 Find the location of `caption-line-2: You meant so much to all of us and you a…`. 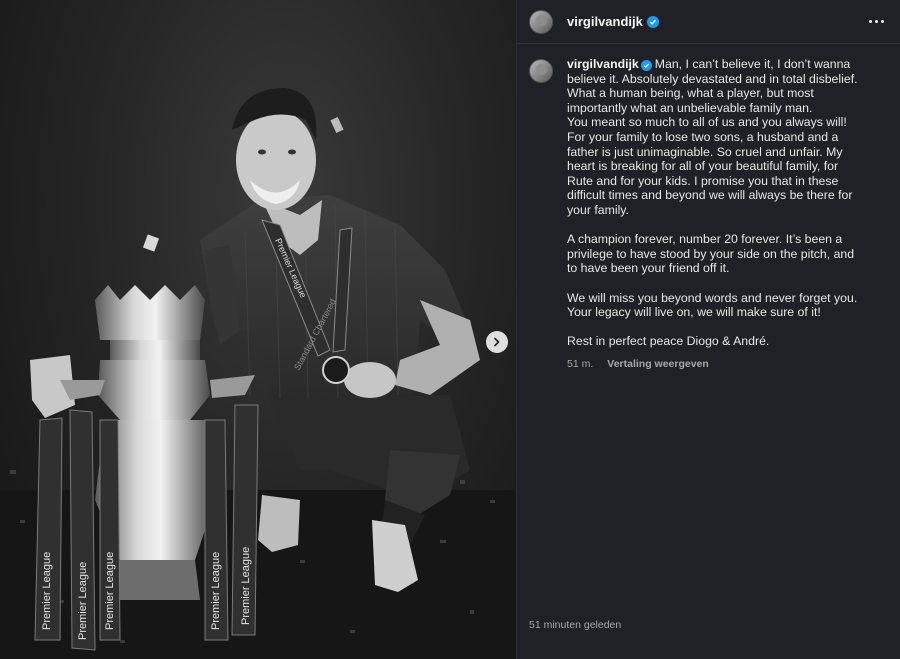

caption-line-2: You meant so much to all of us and you a… is located at coordinates (710, 166).